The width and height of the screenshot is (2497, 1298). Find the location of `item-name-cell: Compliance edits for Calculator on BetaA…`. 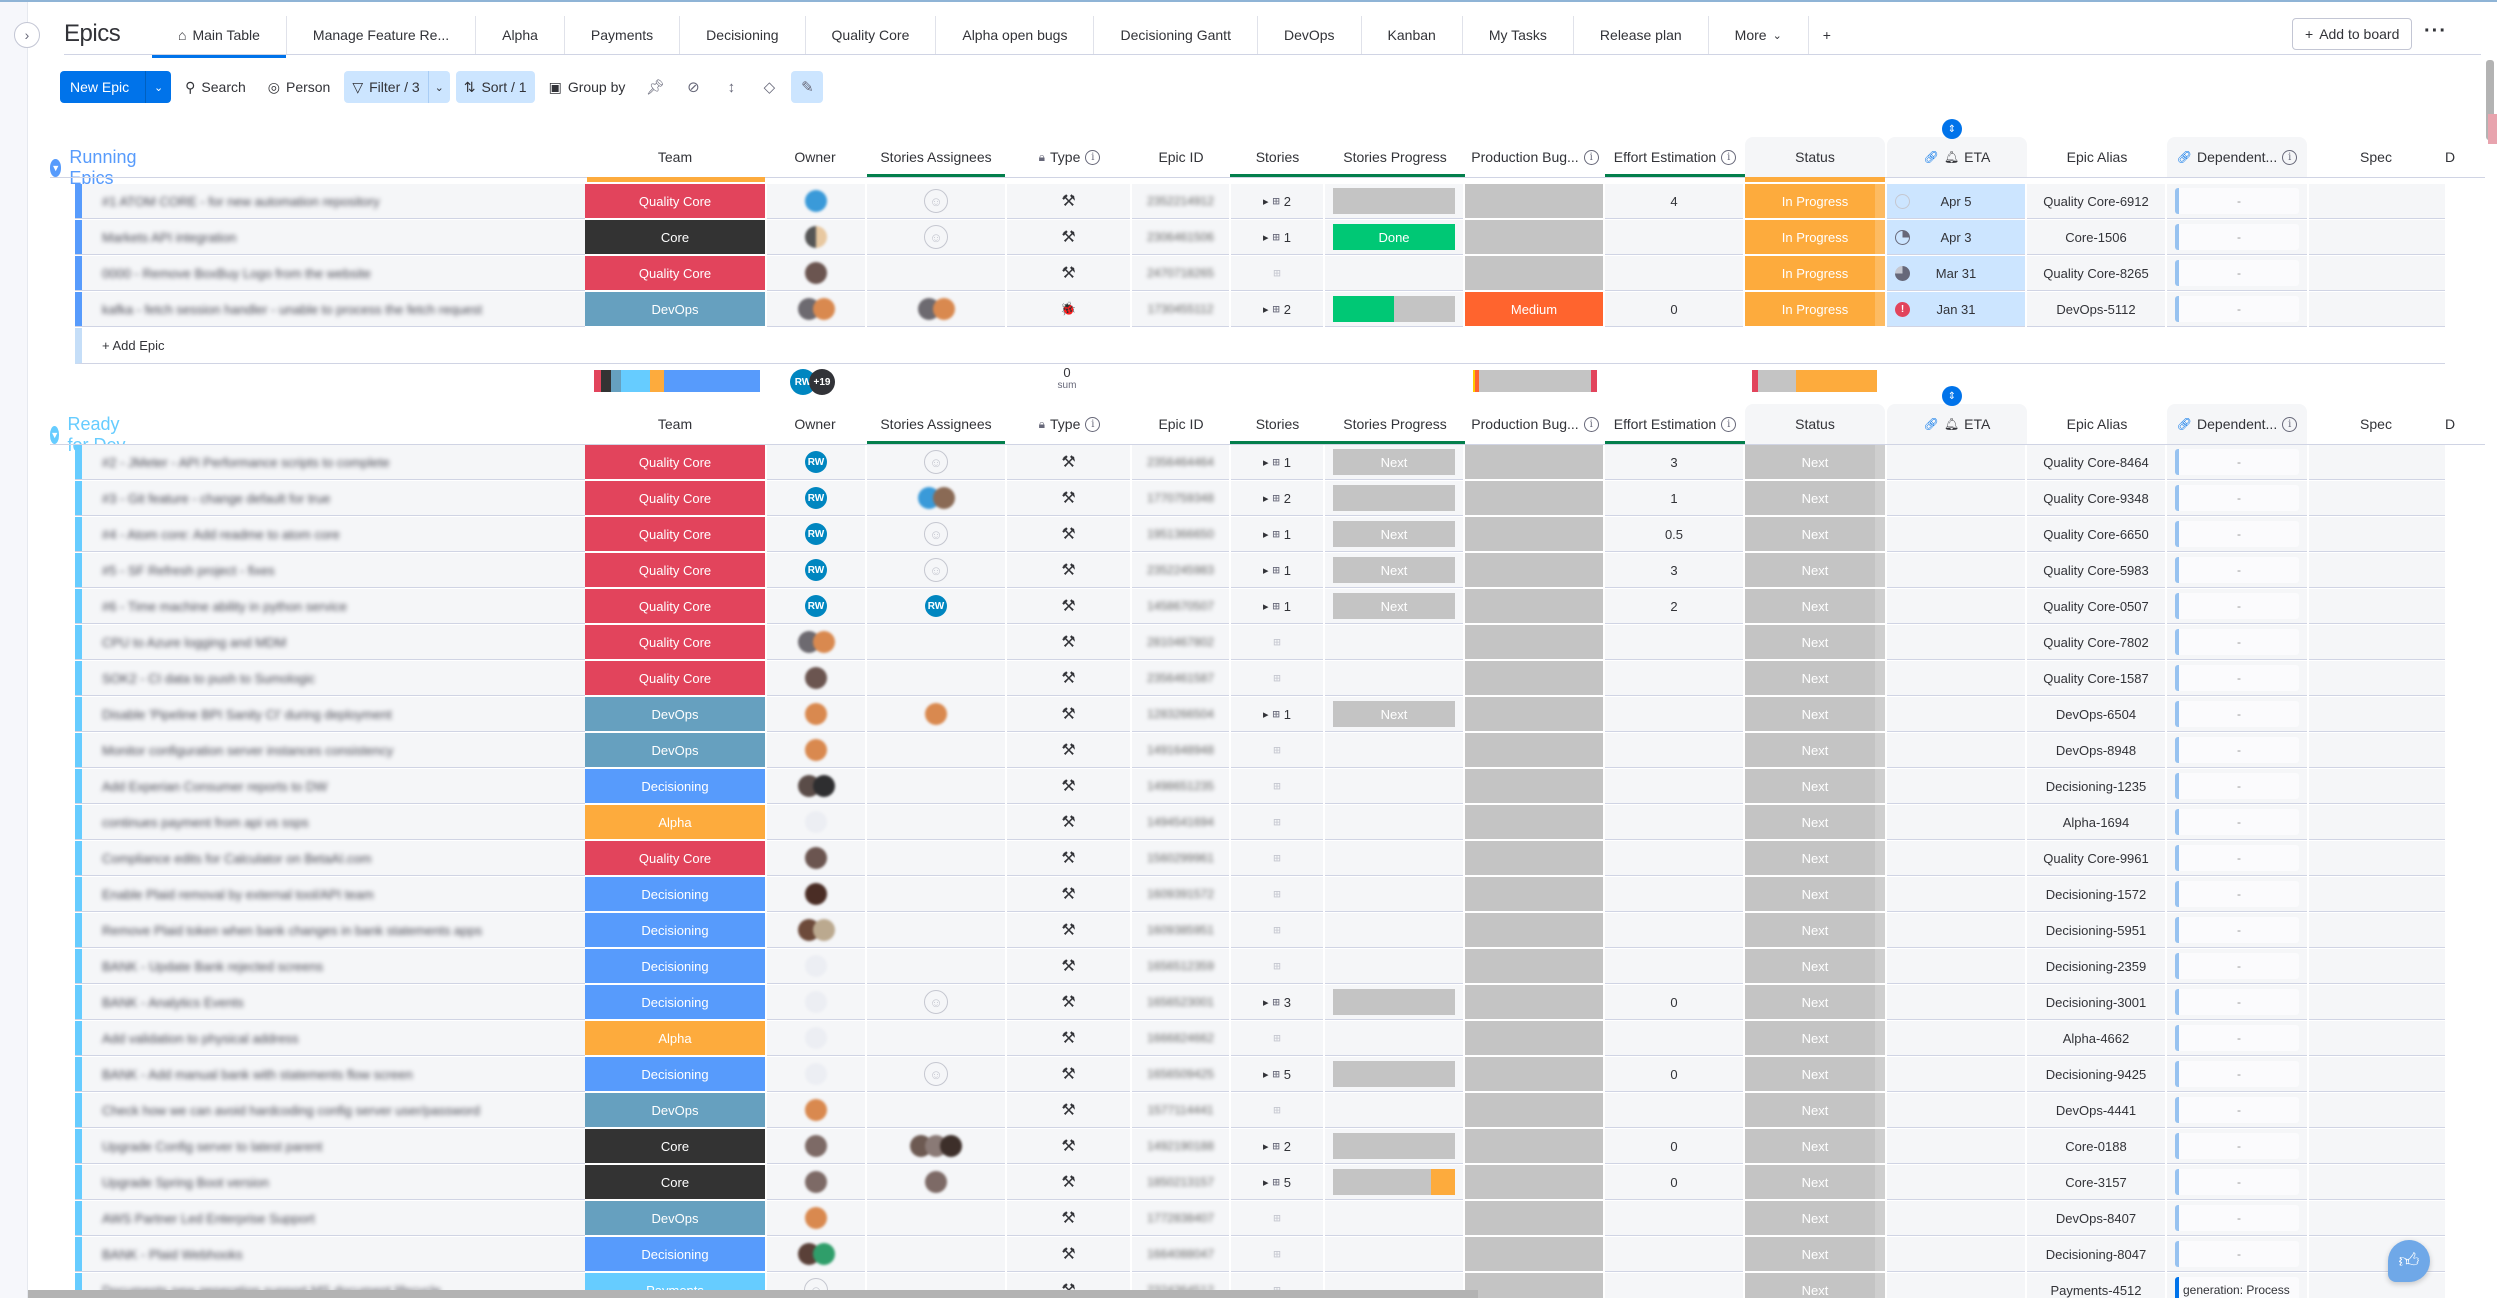

item-name-cell: Compliance edits for Calculator on BetaA… is located at coordinates (326, 858).